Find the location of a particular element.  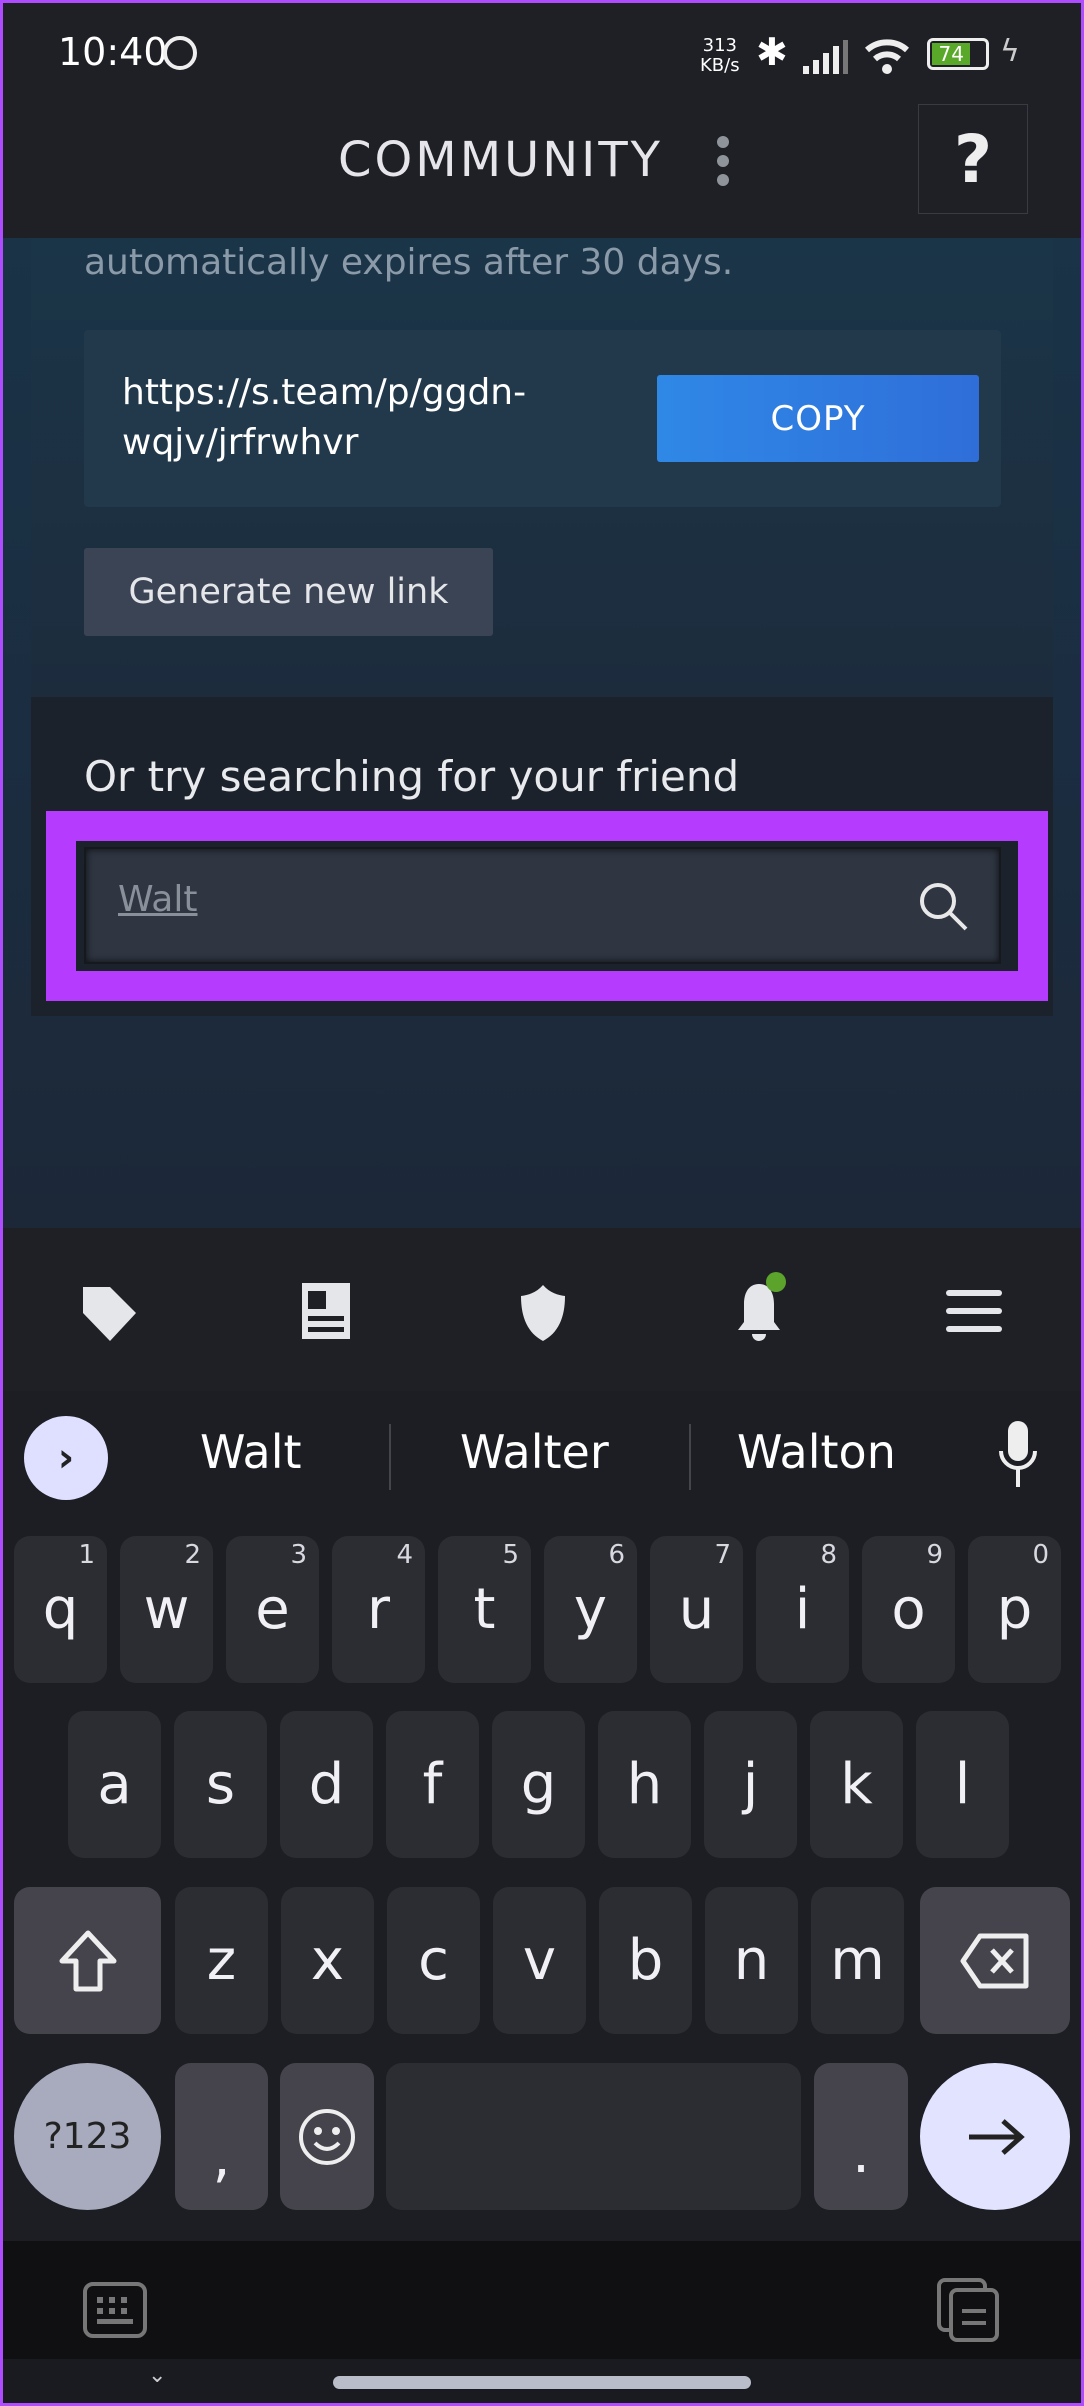

key-h: h is located at coordinates (644, 1784).